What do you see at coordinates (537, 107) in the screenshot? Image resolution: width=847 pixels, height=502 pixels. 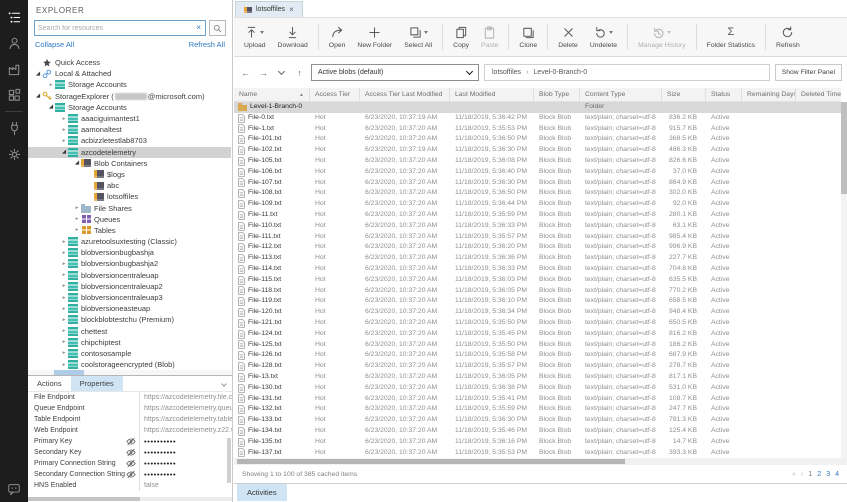 I see `folder-row: Level-1-Branch-0 Folder` at bounding box center [537, 107].